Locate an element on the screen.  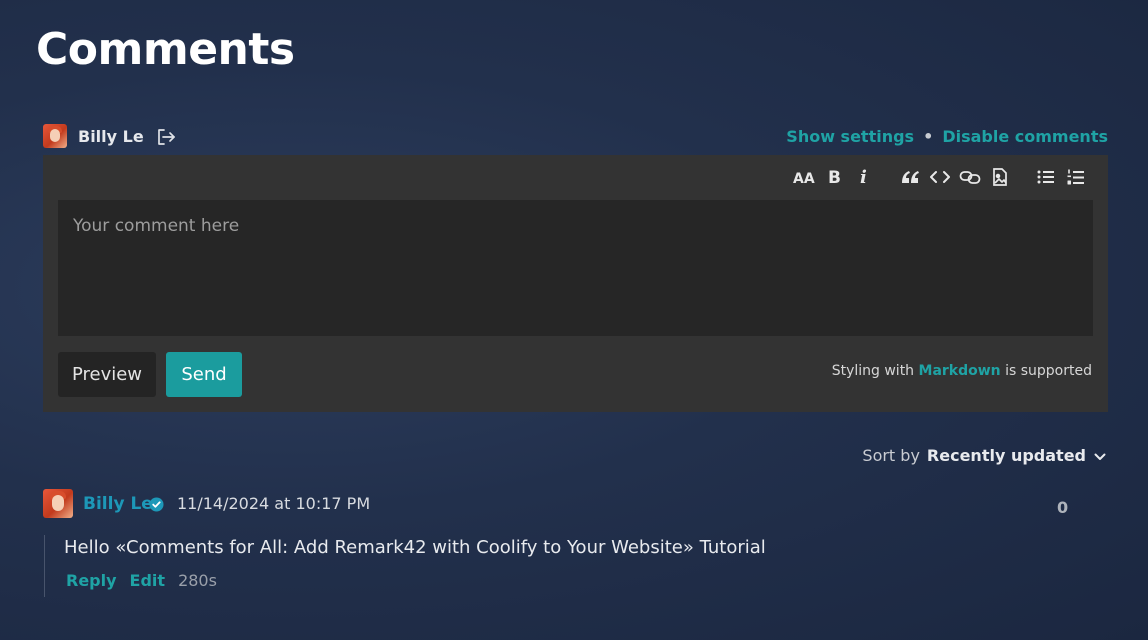
unordered-list-icon is located at coordinates (1046, 177).